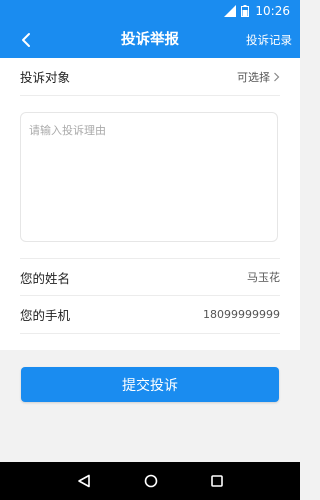 The width and height of the screenshot is (320, 500). Describe the element at coordinates (150, 77) in the screenshot. I see `complaint-target-row: 投诉对象 可选择` at that location.